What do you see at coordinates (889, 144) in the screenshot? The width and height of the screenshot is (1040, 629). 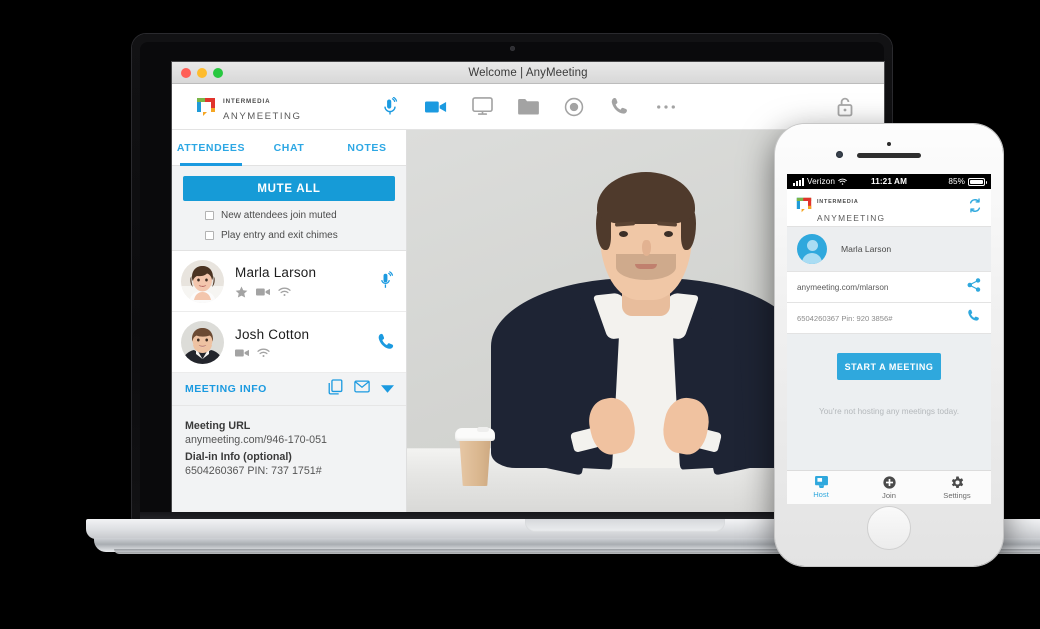 I see `phone-sensor-icon` at bounding box center [889, 144].